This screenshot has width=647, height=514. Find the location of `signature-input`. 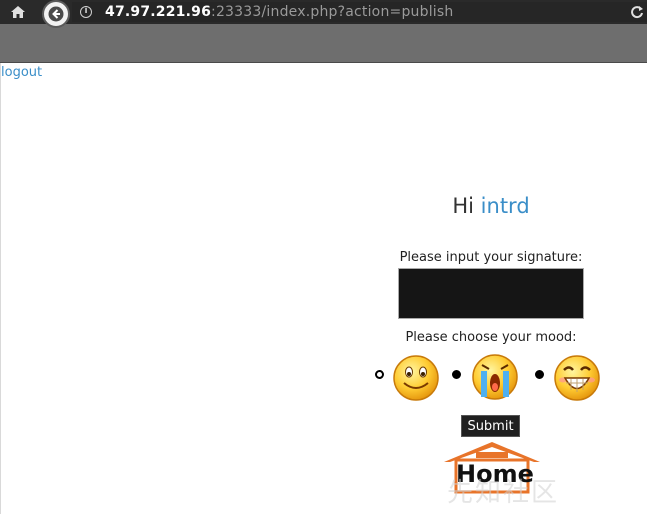

signature-input is located at coordinates (491, 293).